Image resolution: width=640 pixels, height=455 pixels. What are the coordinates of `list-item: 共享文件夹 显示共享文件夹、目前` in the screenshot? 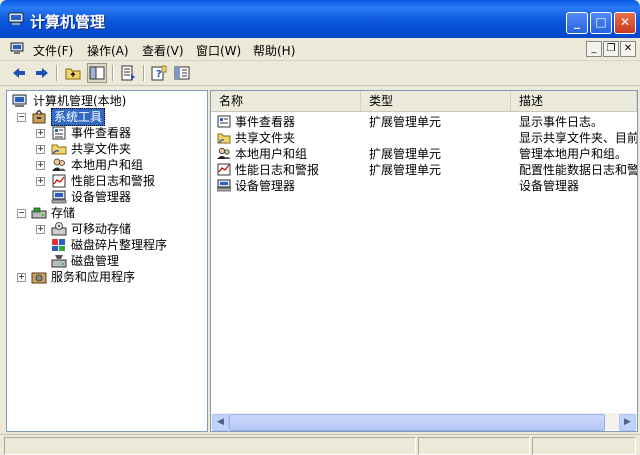 It's located at (424, 138).